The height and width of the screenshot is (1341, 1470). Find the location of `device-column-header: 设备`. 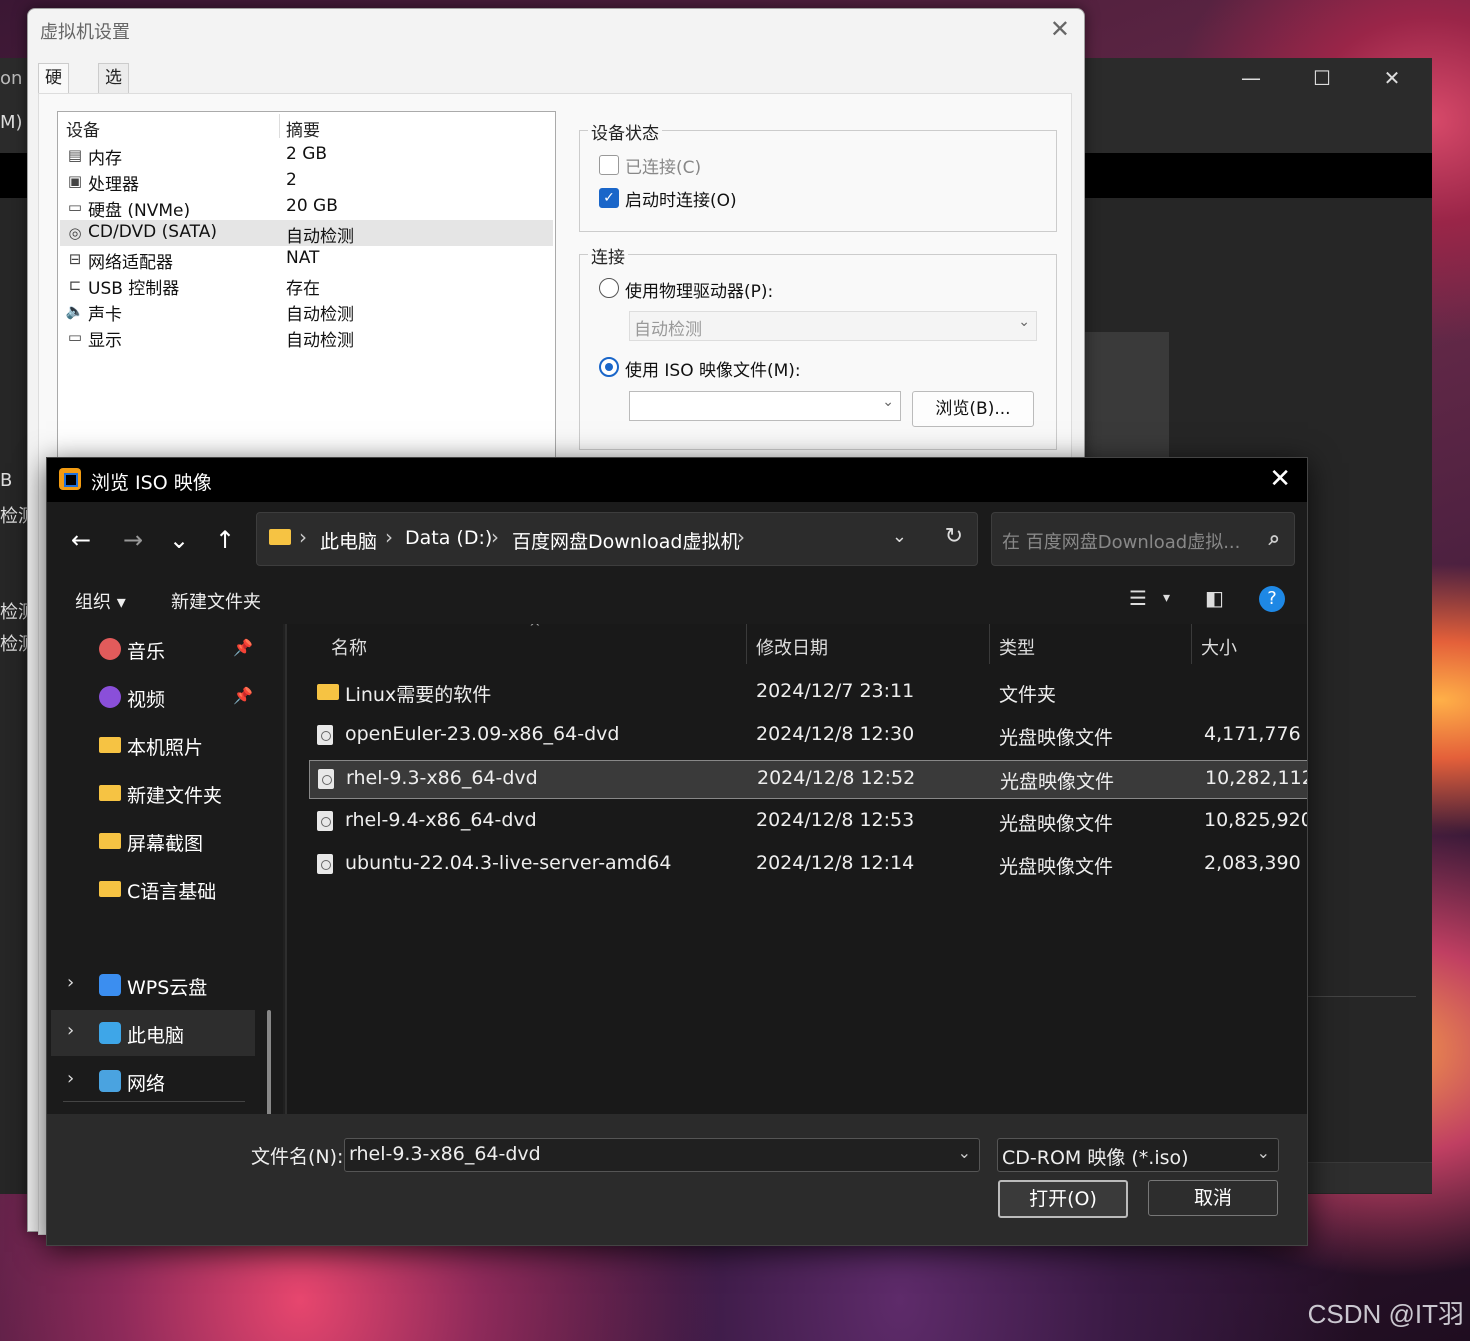

device-column-header: 设备 is located at coordinates (83, 128).